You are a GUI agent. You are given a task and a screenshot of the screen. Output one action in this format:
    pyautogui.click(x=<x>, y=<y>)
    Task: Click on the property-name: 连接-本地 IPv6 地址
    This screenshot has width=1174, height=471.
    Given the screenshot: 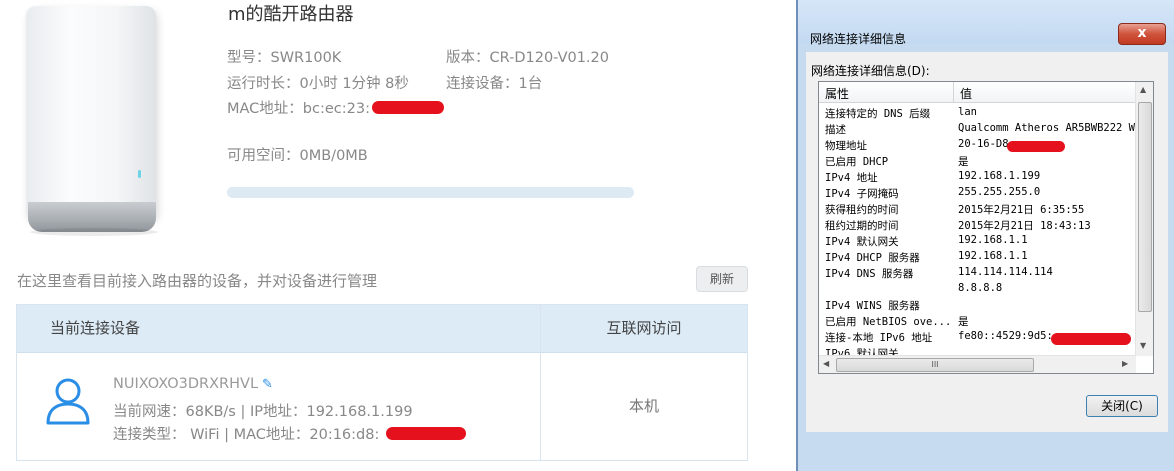 What is the action you would take?
    pyautogui.click(x=879, y=338)
    